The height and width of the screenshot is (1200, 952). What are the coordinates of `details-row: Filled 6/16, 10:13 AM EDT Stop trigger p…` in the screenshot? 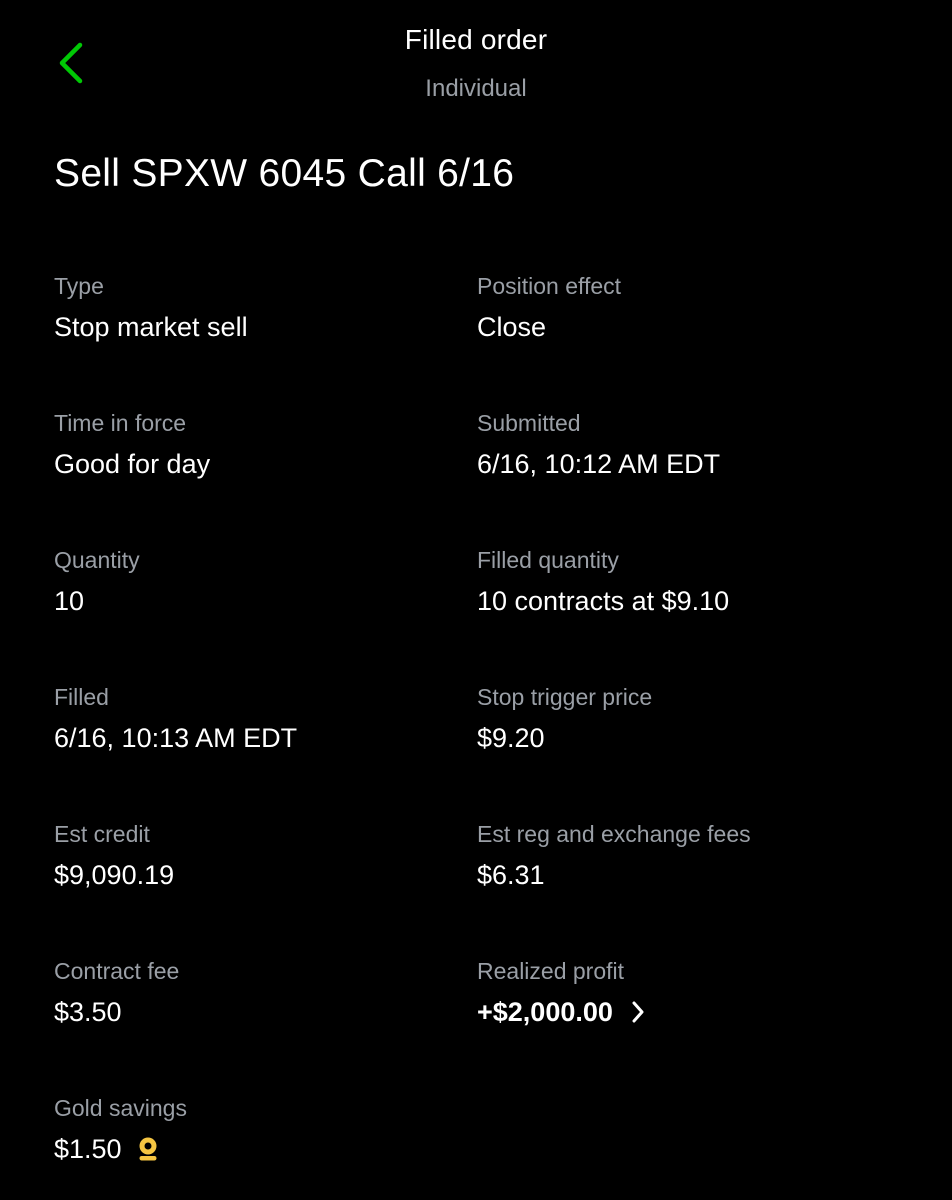 It's located at (484, 747).